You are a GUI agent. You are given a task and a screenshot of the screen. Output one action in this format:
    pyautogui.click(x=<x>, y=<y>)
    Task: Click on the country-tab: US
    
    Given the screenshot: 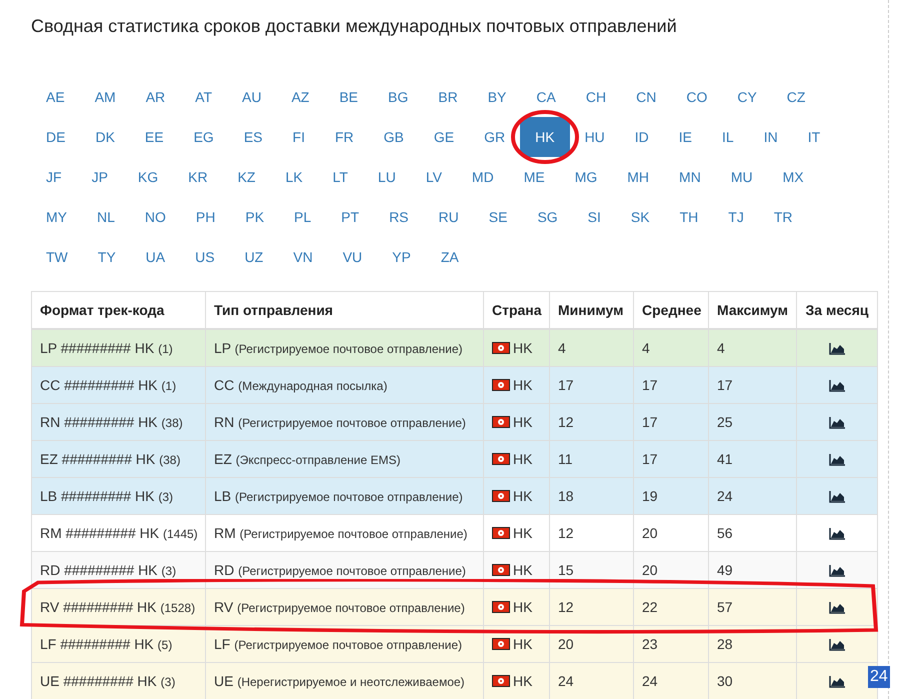 What is the action you would take?
    pyautogui.click(x=205, y=257)
    